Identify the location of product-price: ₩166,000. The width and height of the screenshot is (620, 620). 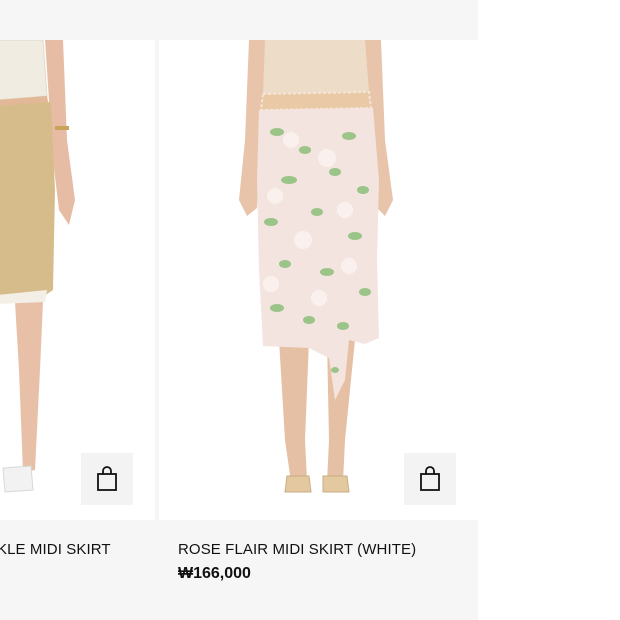
(214, 573).